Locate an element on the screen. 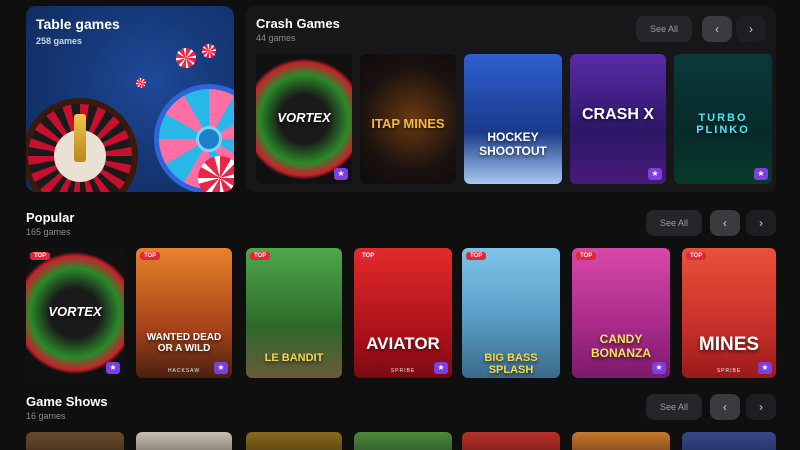 This screenshot has width=800, height=450. game-title: CANDY BONANZA is located at coordinates (621, 346).